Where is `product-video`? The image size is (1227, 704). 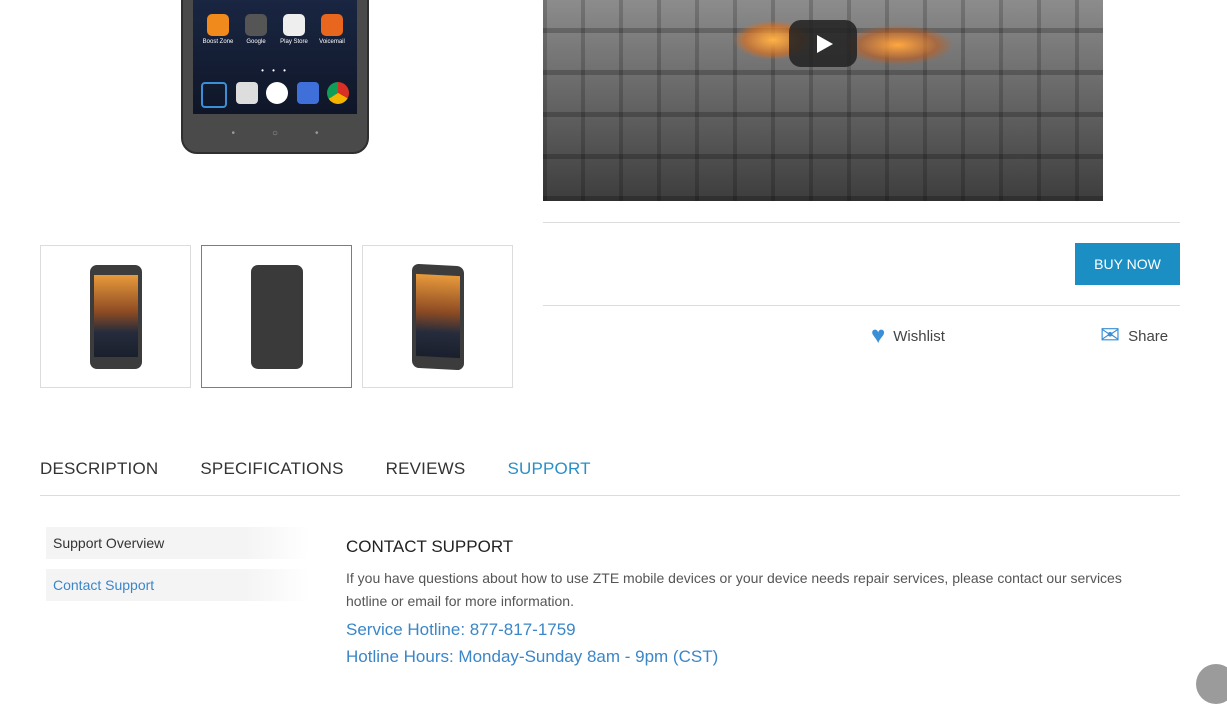 product-video is located at coordinates (823, 100).